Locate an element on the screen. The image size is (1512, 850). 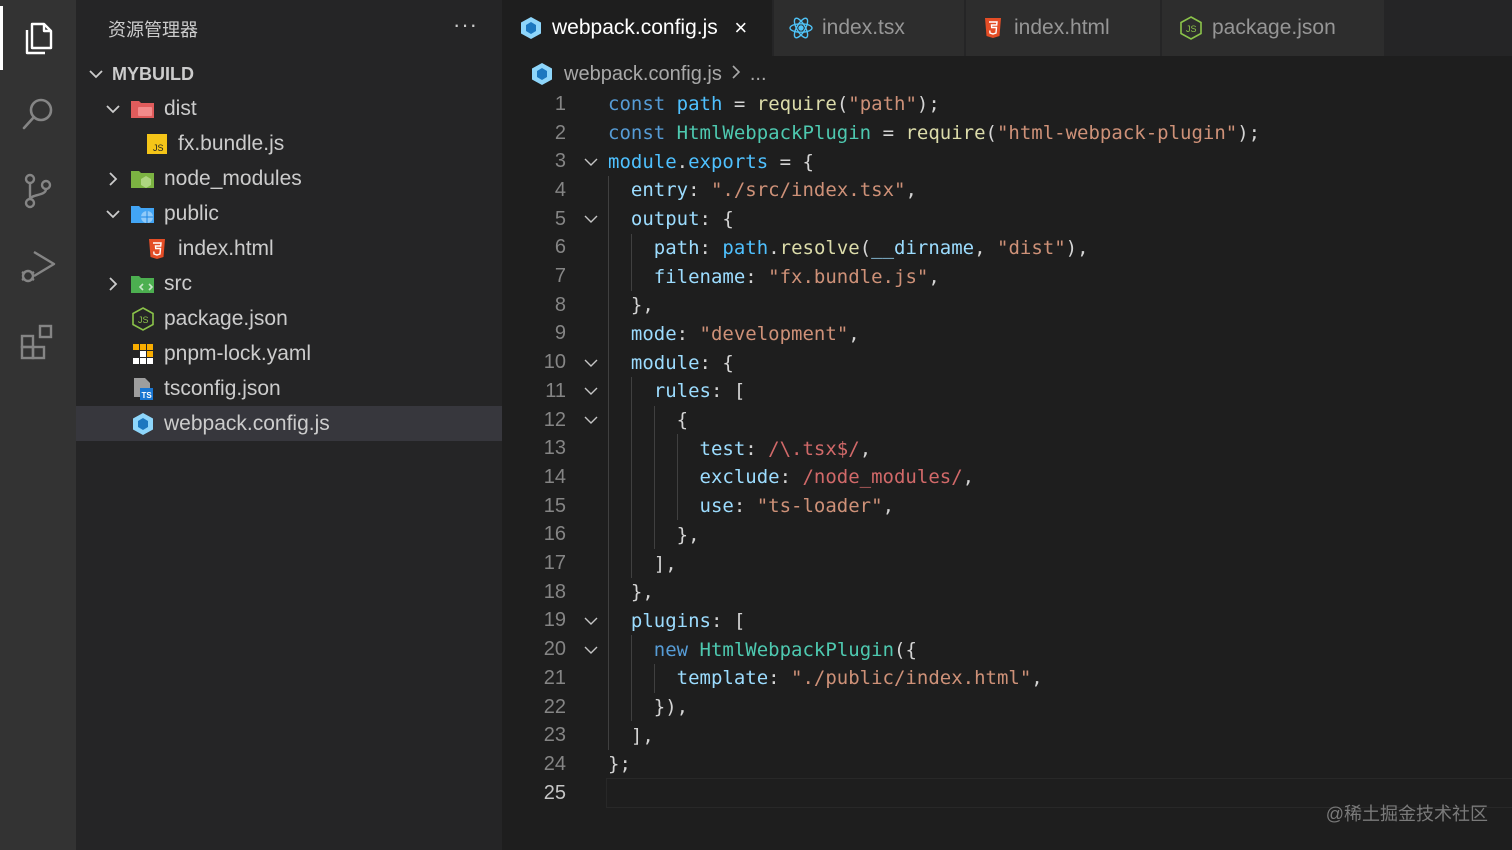
tree-item-public: public is located at coordinates (289, 213).